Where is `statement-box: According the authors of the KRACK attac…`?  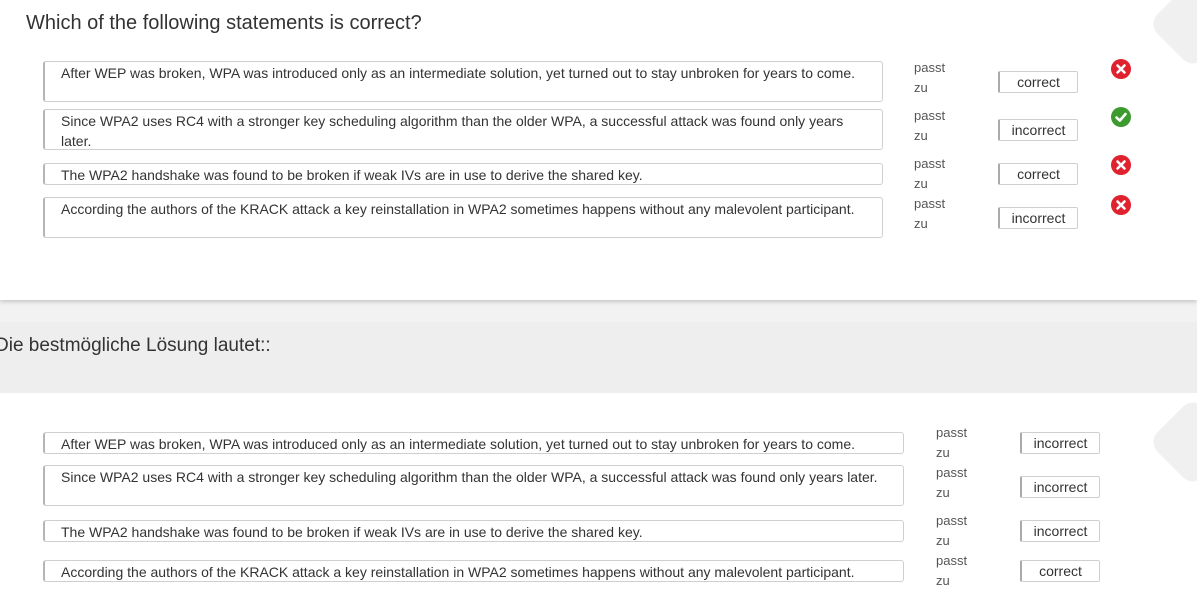 statement-box: According the authors of the KRACK attac… is located at coordinates (463, 217).